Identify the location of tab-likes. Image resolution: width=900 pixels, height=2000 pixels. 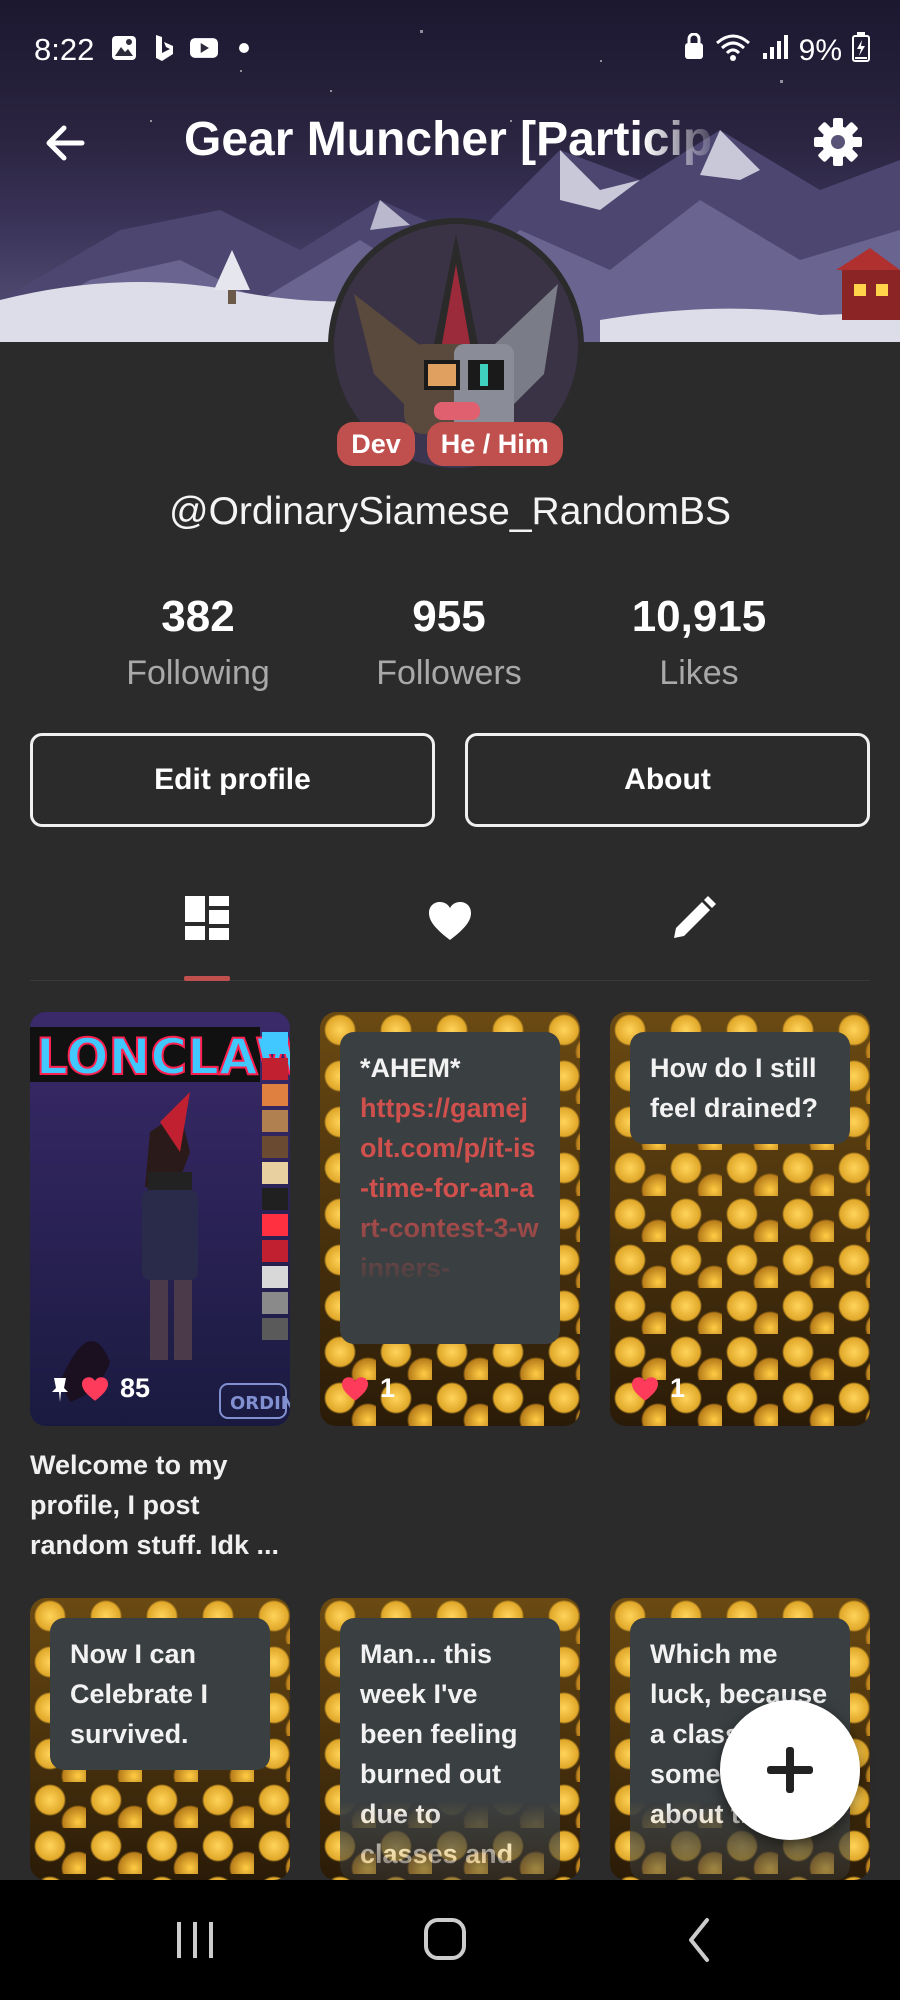
(450, 930).